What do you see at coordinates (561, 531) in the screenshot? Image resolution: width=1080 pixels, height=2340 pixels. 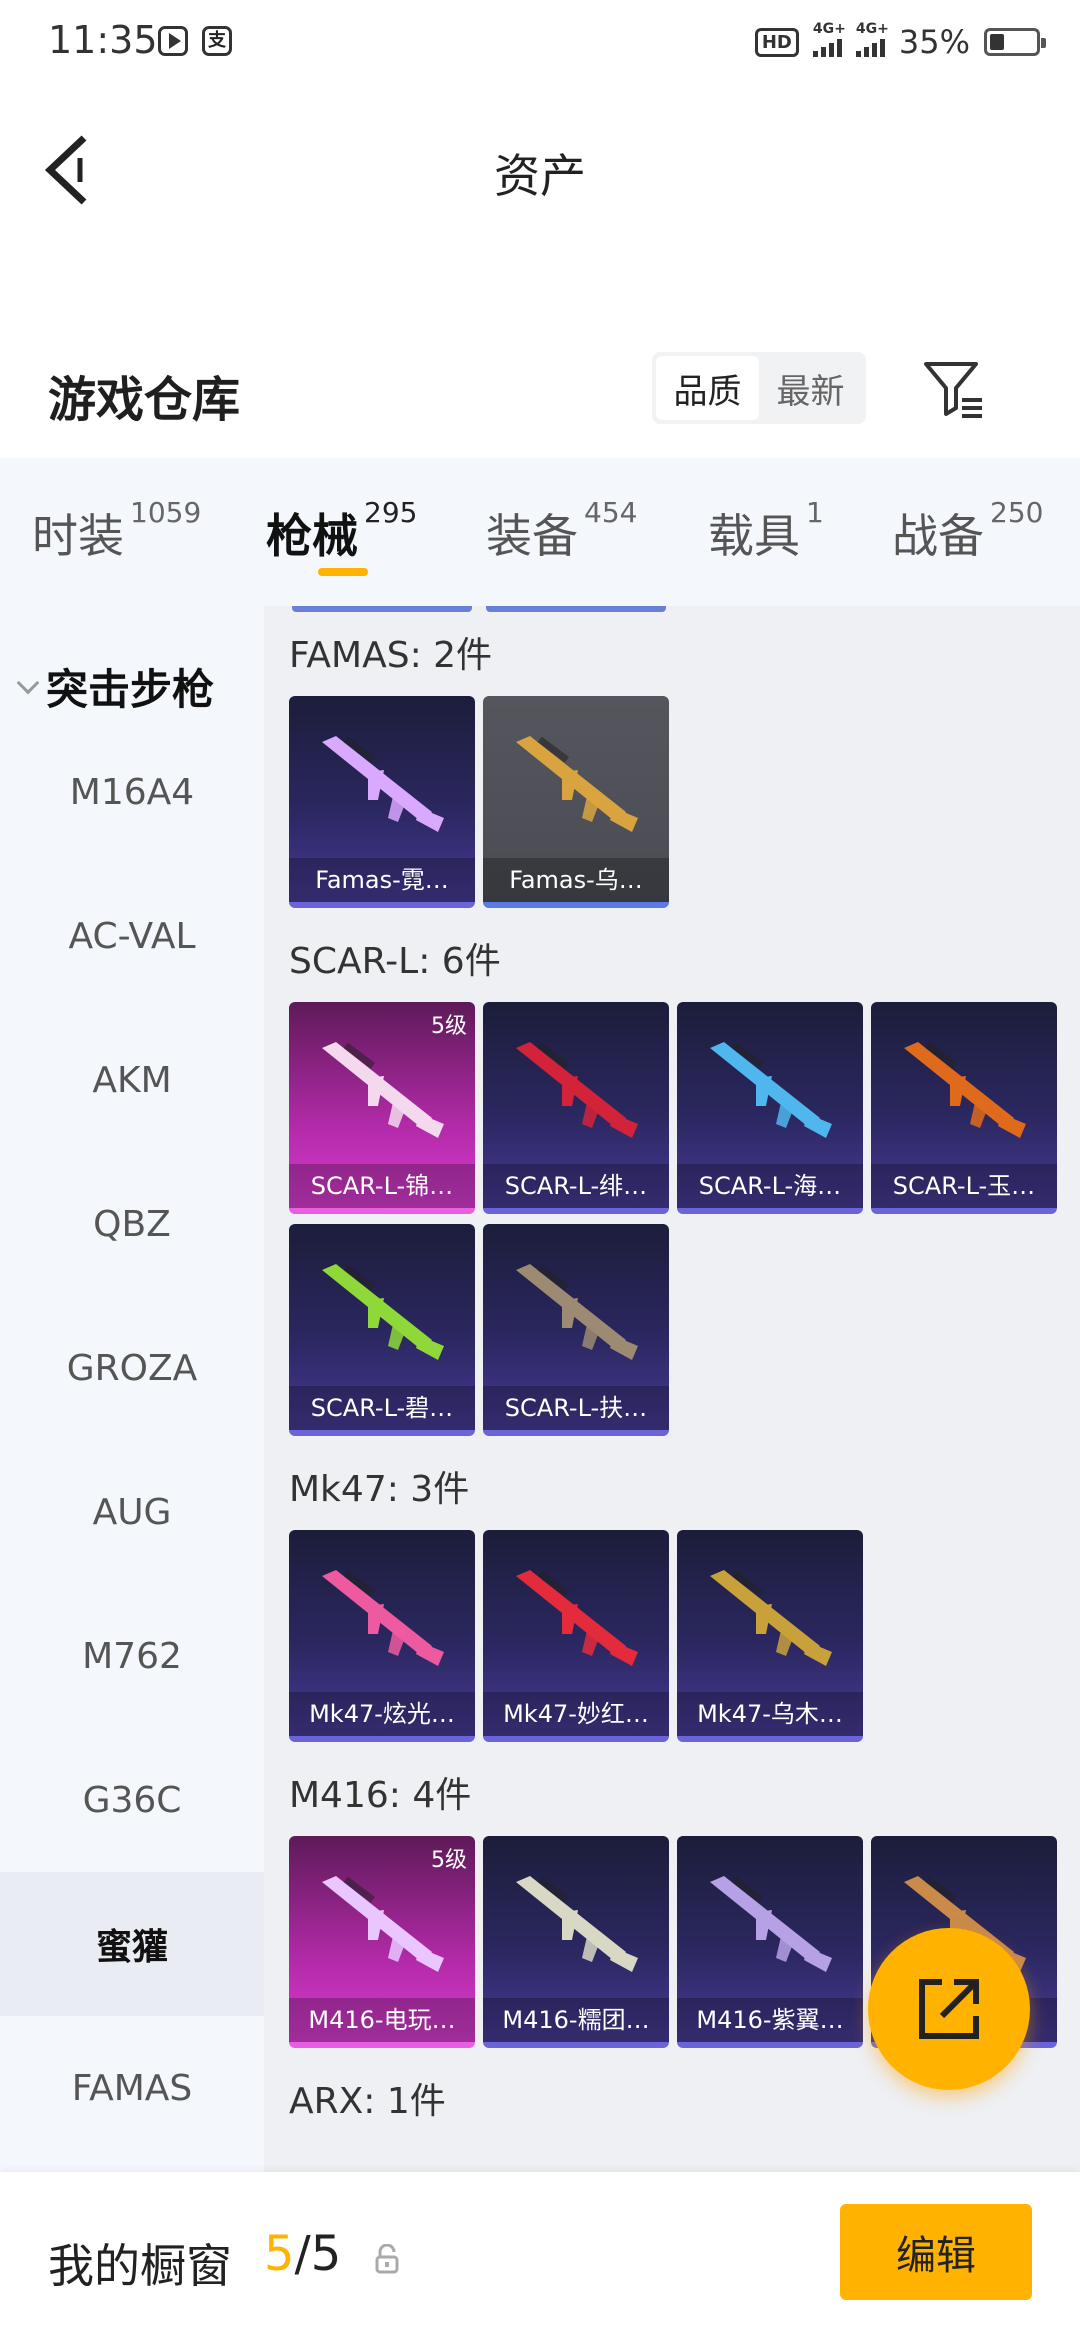 I see `tab-equipment: 装备 454` at bounding box center [561, 531].